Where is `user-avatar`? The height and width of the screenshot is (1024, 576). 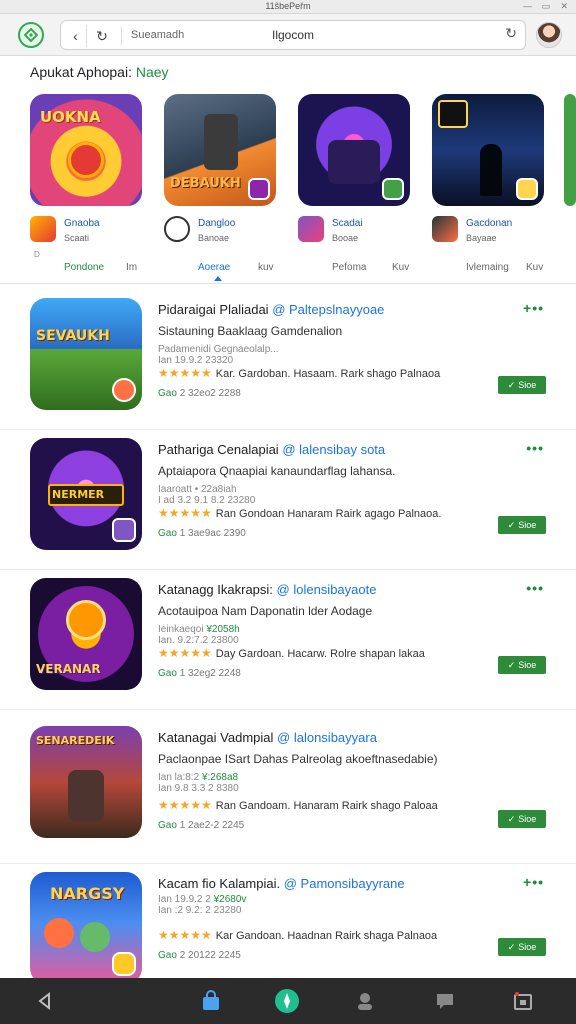 user-avatar is located at coordinates (549, 35).